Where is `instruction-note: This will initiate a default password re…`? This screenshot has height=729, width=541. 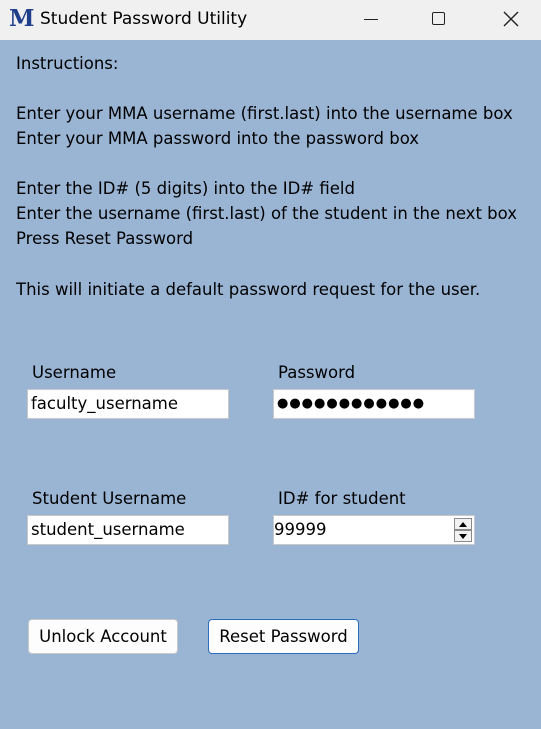
instruction-note: This will initiate a default password re… is located at coordinates (248, 289).